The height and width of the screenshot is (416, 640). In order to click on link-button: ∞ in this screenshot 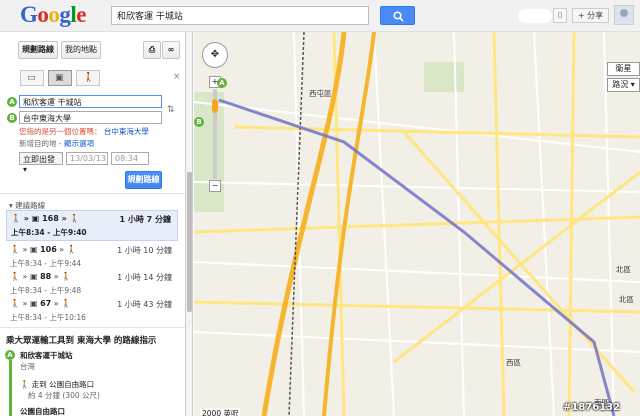, I will do `click(171, 50)`.